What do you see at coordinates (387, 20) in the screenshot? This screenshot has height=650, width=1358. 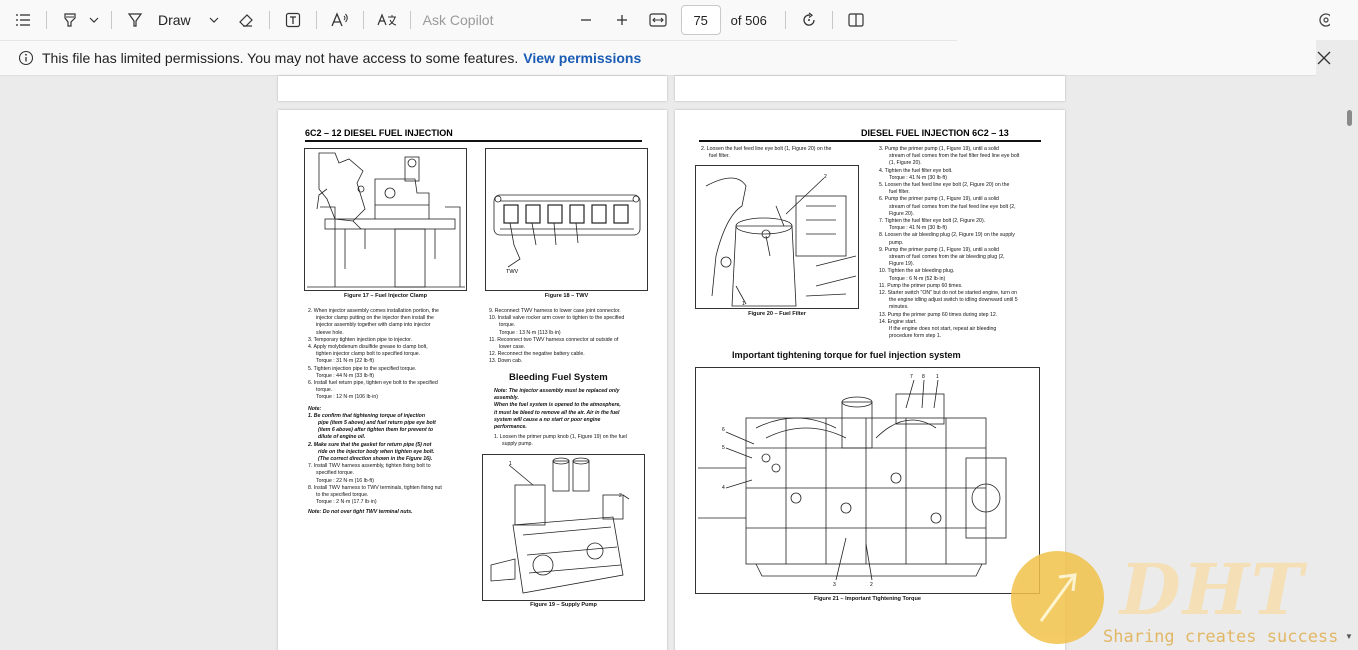 I see `translate-icon` at bounding box center [387, 20].